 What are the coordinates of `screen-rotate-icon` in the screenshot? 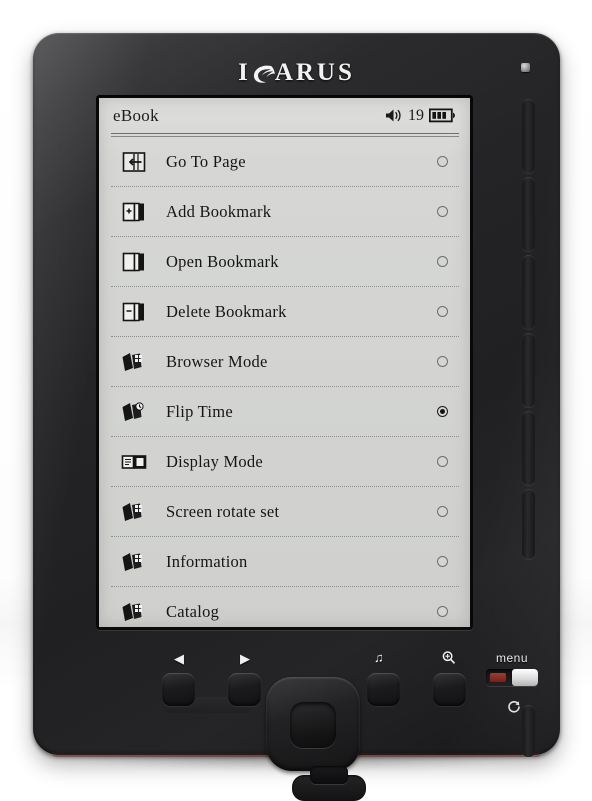 It's located at (134, 512).